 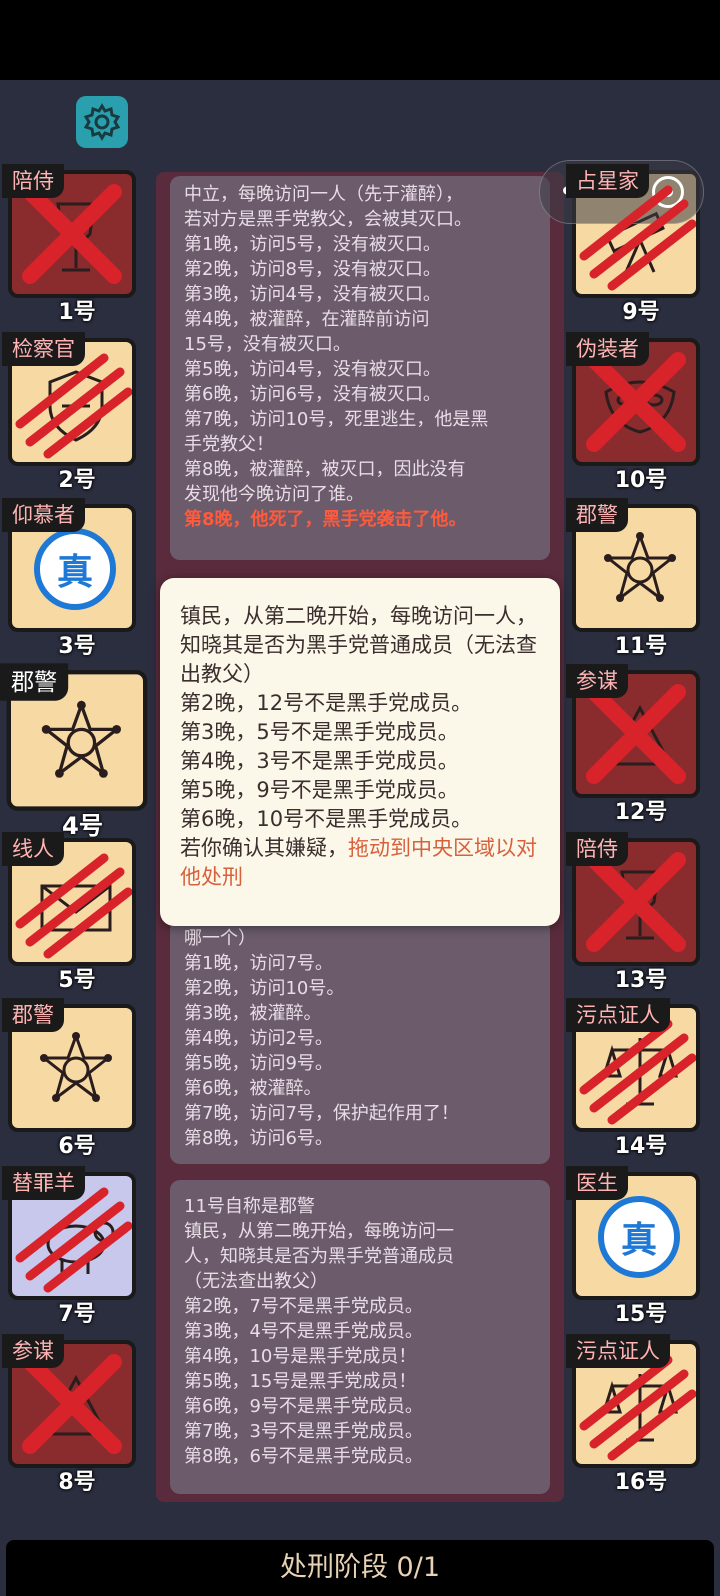 What do you see at coordinates (635, 912) in the screenshot?
I see `player-seat: 陪侍 13号` at bounding box center [635, 912].